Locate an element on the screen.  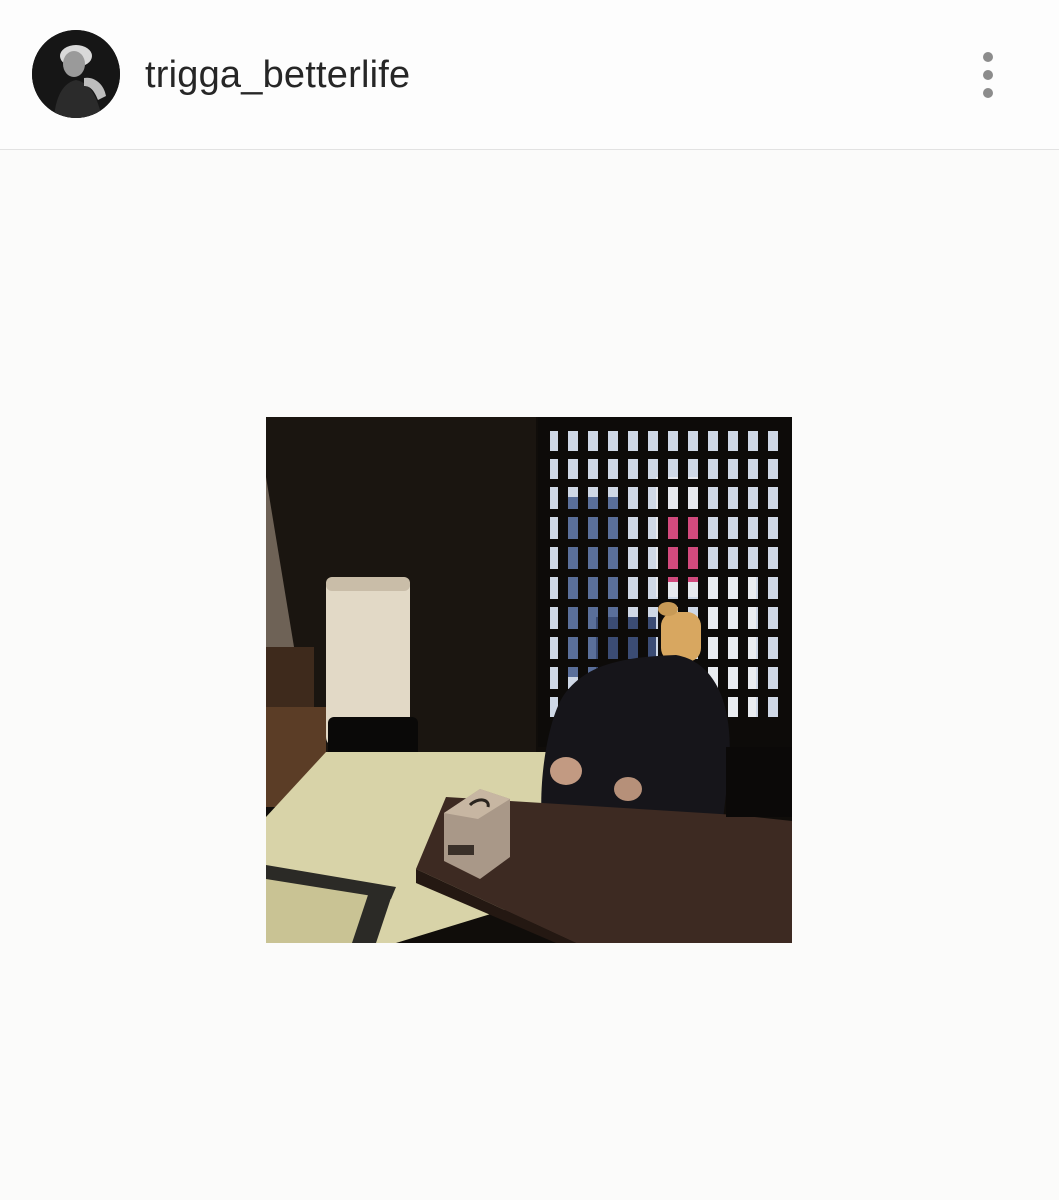
more-options-button is located at coordinates (988, 75).